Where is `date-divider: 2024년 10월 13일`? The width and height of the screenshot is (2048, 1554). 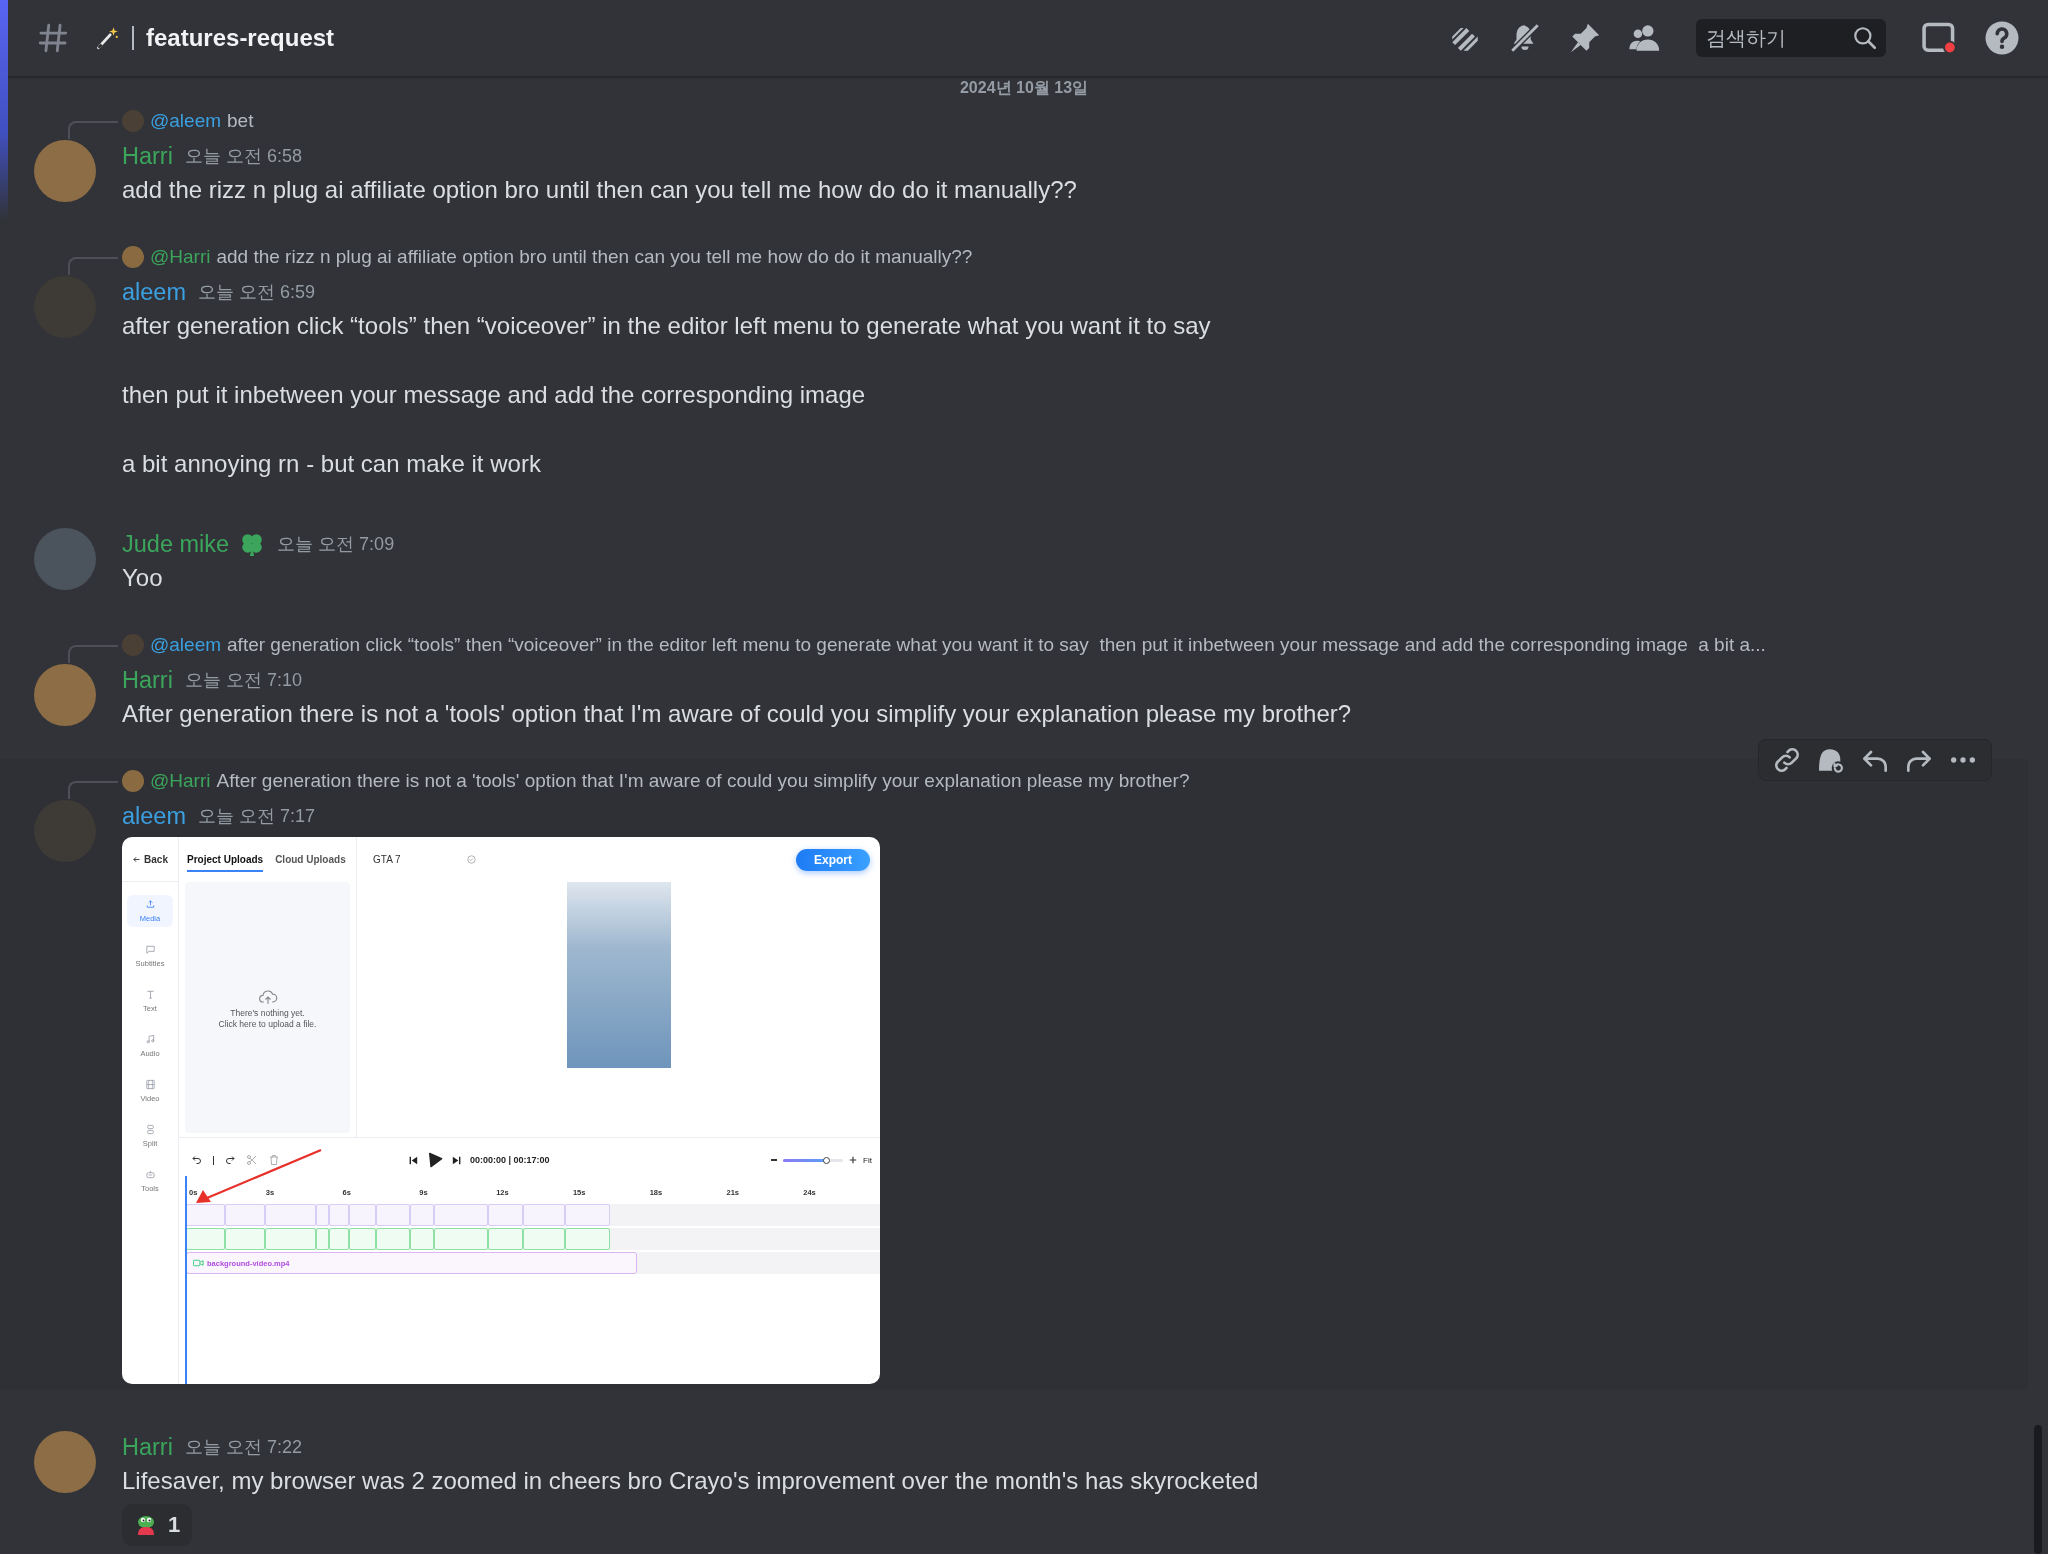 date-divider: 2024년 10월 13일 is located at coordinates (1024, 87).